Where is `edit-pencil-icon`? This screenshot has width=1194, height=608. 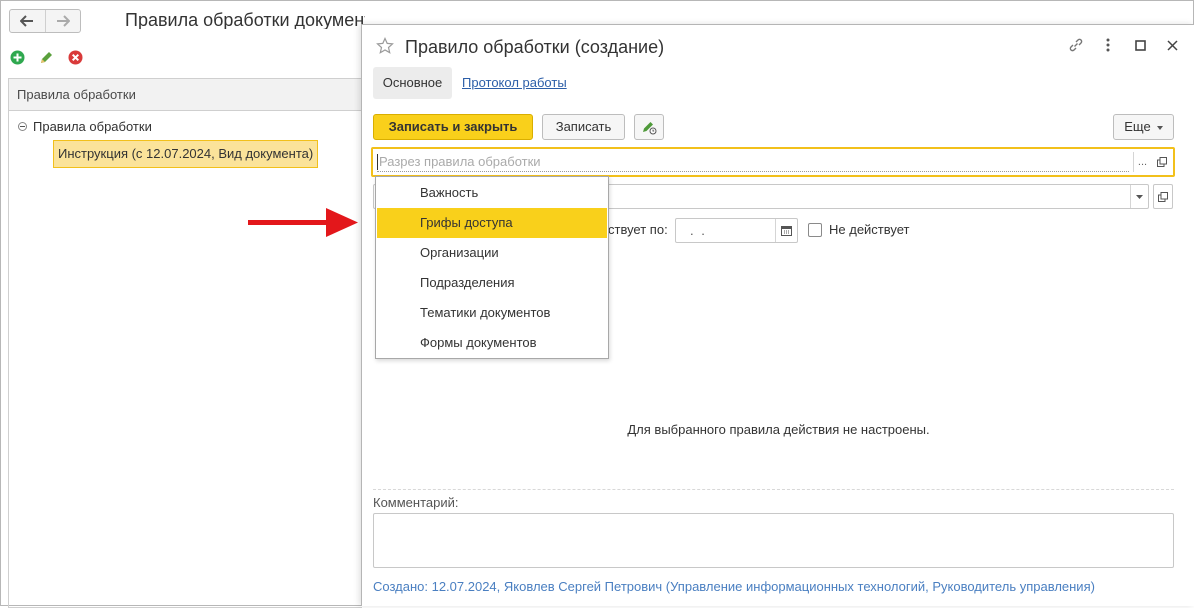
edit-pencil-icon is located at coordinates (46, 57).